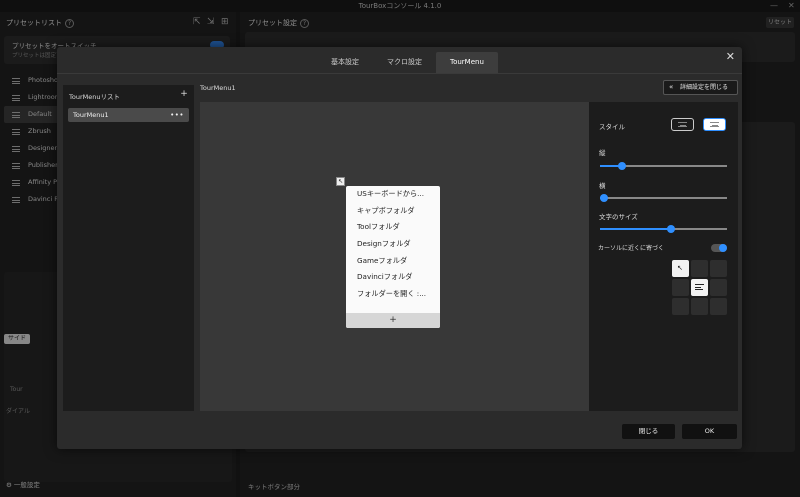 The width and height of the screenshot is (800, 497). Describe the element at coordinates (404, 62) in the screenshot. I see `tab-macro: マクロ設定` at that location.